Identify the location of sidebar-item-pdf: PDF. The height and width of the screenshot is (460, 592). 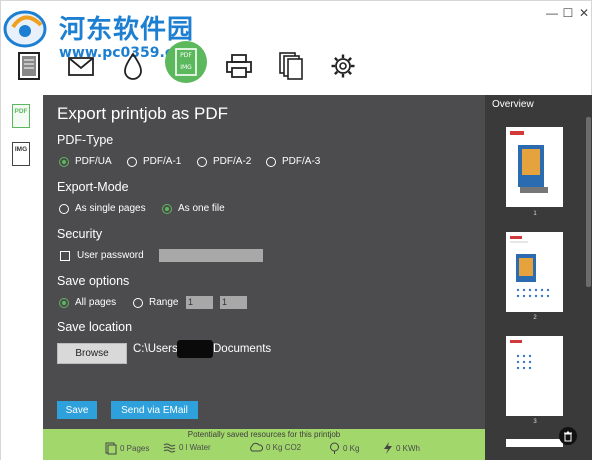
(21, 116).